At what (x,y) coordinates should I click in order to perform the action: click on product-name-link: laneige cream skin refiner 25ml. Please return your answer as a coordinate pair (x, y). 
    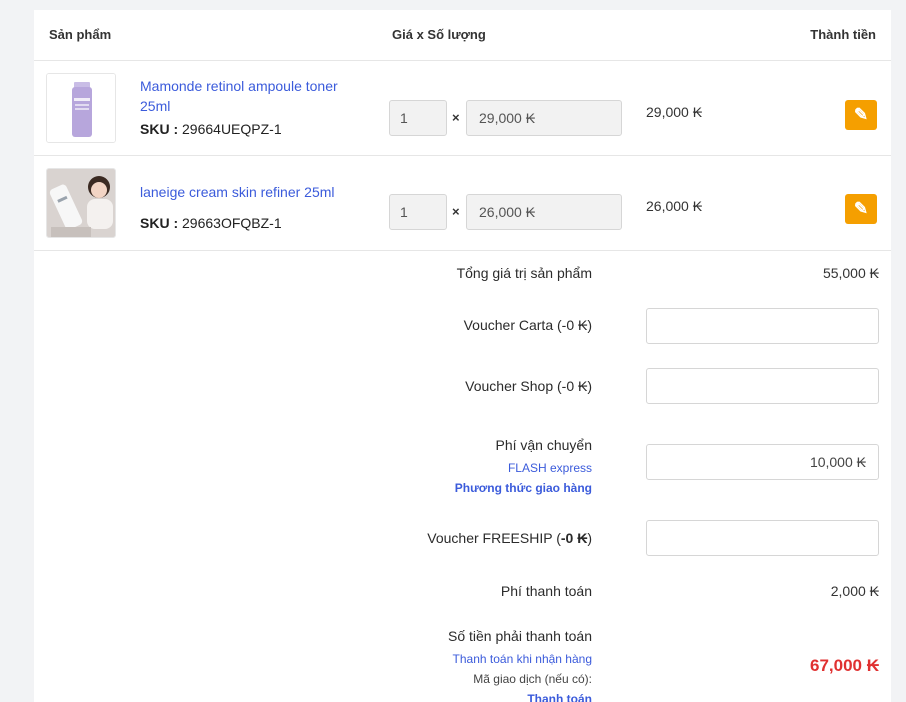
    Looking at the image, I should click on (247, 192).